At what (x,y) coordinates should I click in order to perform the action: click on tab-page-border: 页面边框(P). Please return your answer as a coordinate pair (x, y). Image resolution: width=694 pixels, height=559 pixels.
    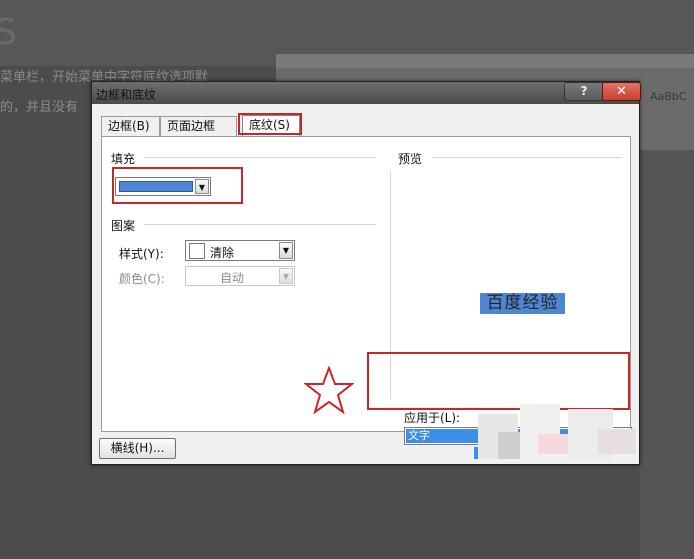
    Looking at the image, I should click on (198, 134).